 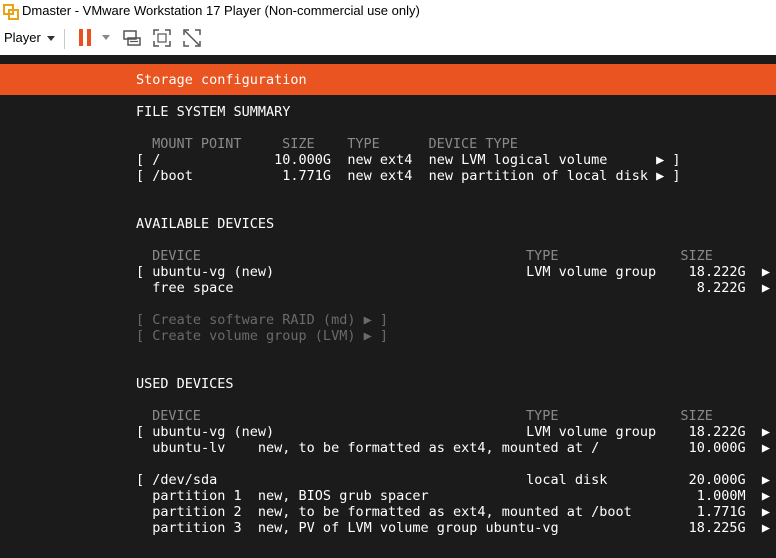 What do you see at coordinates (428, 256) in the screenshot?
I see `available-devices-columns: DEVICE TYPE SIZE` at bounding box center [428, 256].